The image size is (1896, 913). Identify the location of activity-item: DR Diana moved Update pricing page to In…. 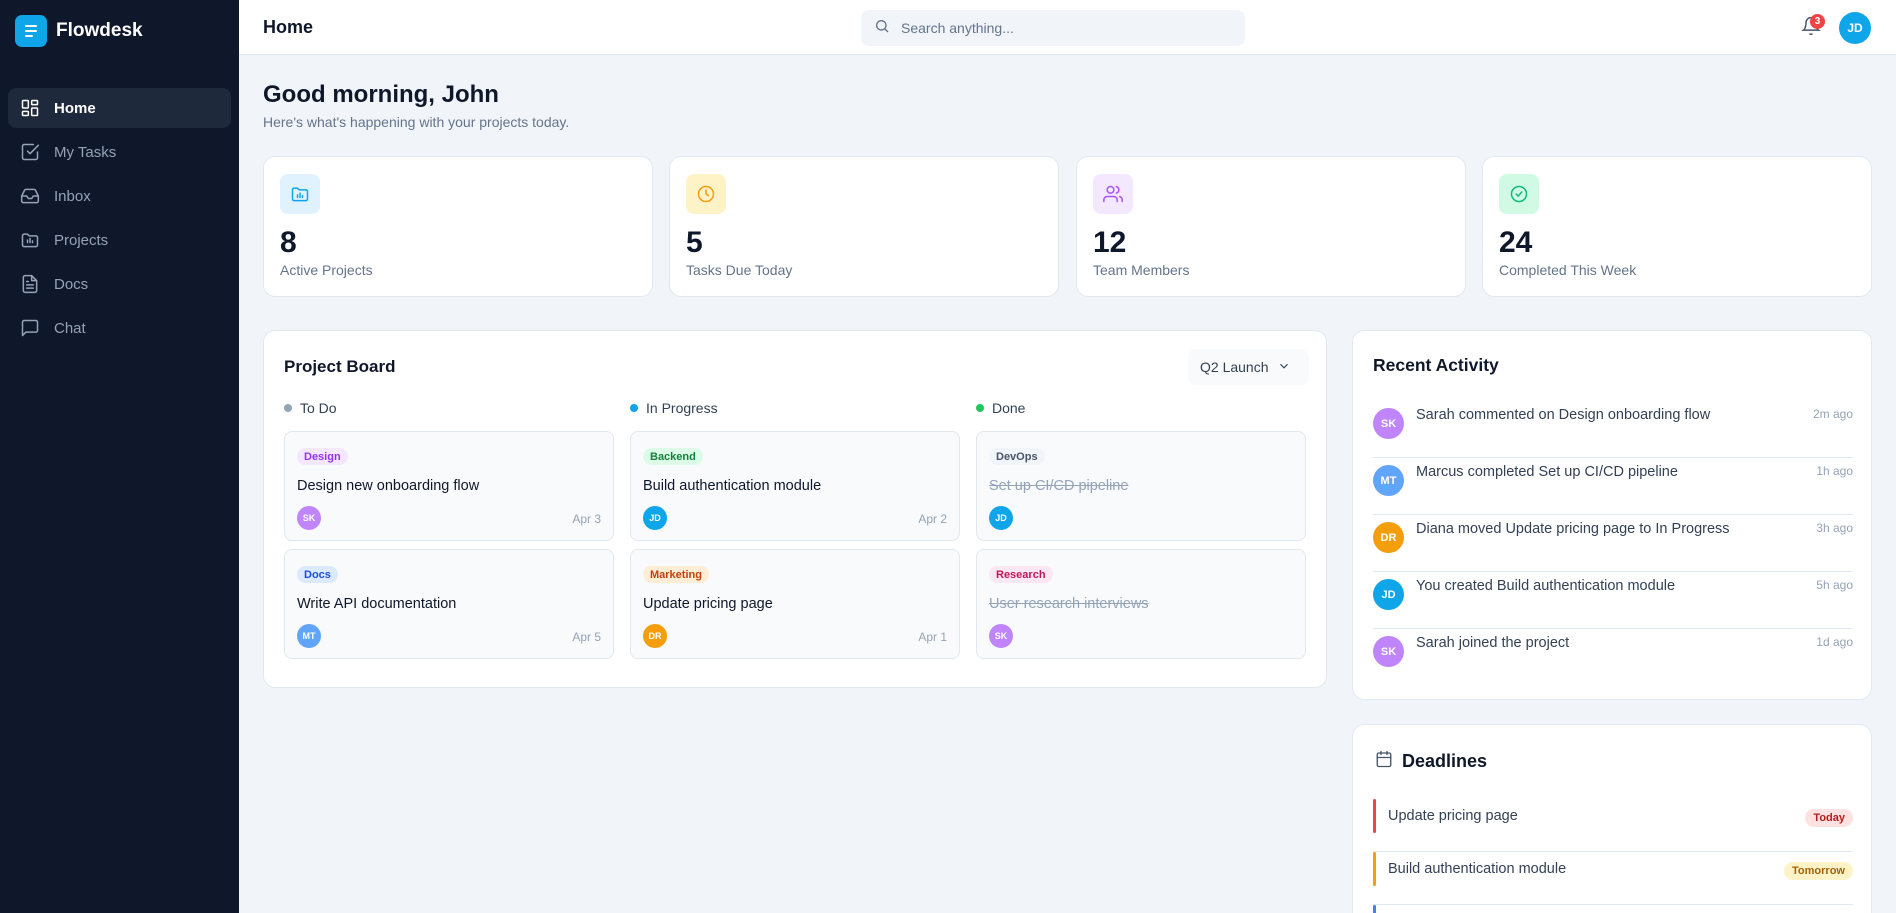
(1613, 543).